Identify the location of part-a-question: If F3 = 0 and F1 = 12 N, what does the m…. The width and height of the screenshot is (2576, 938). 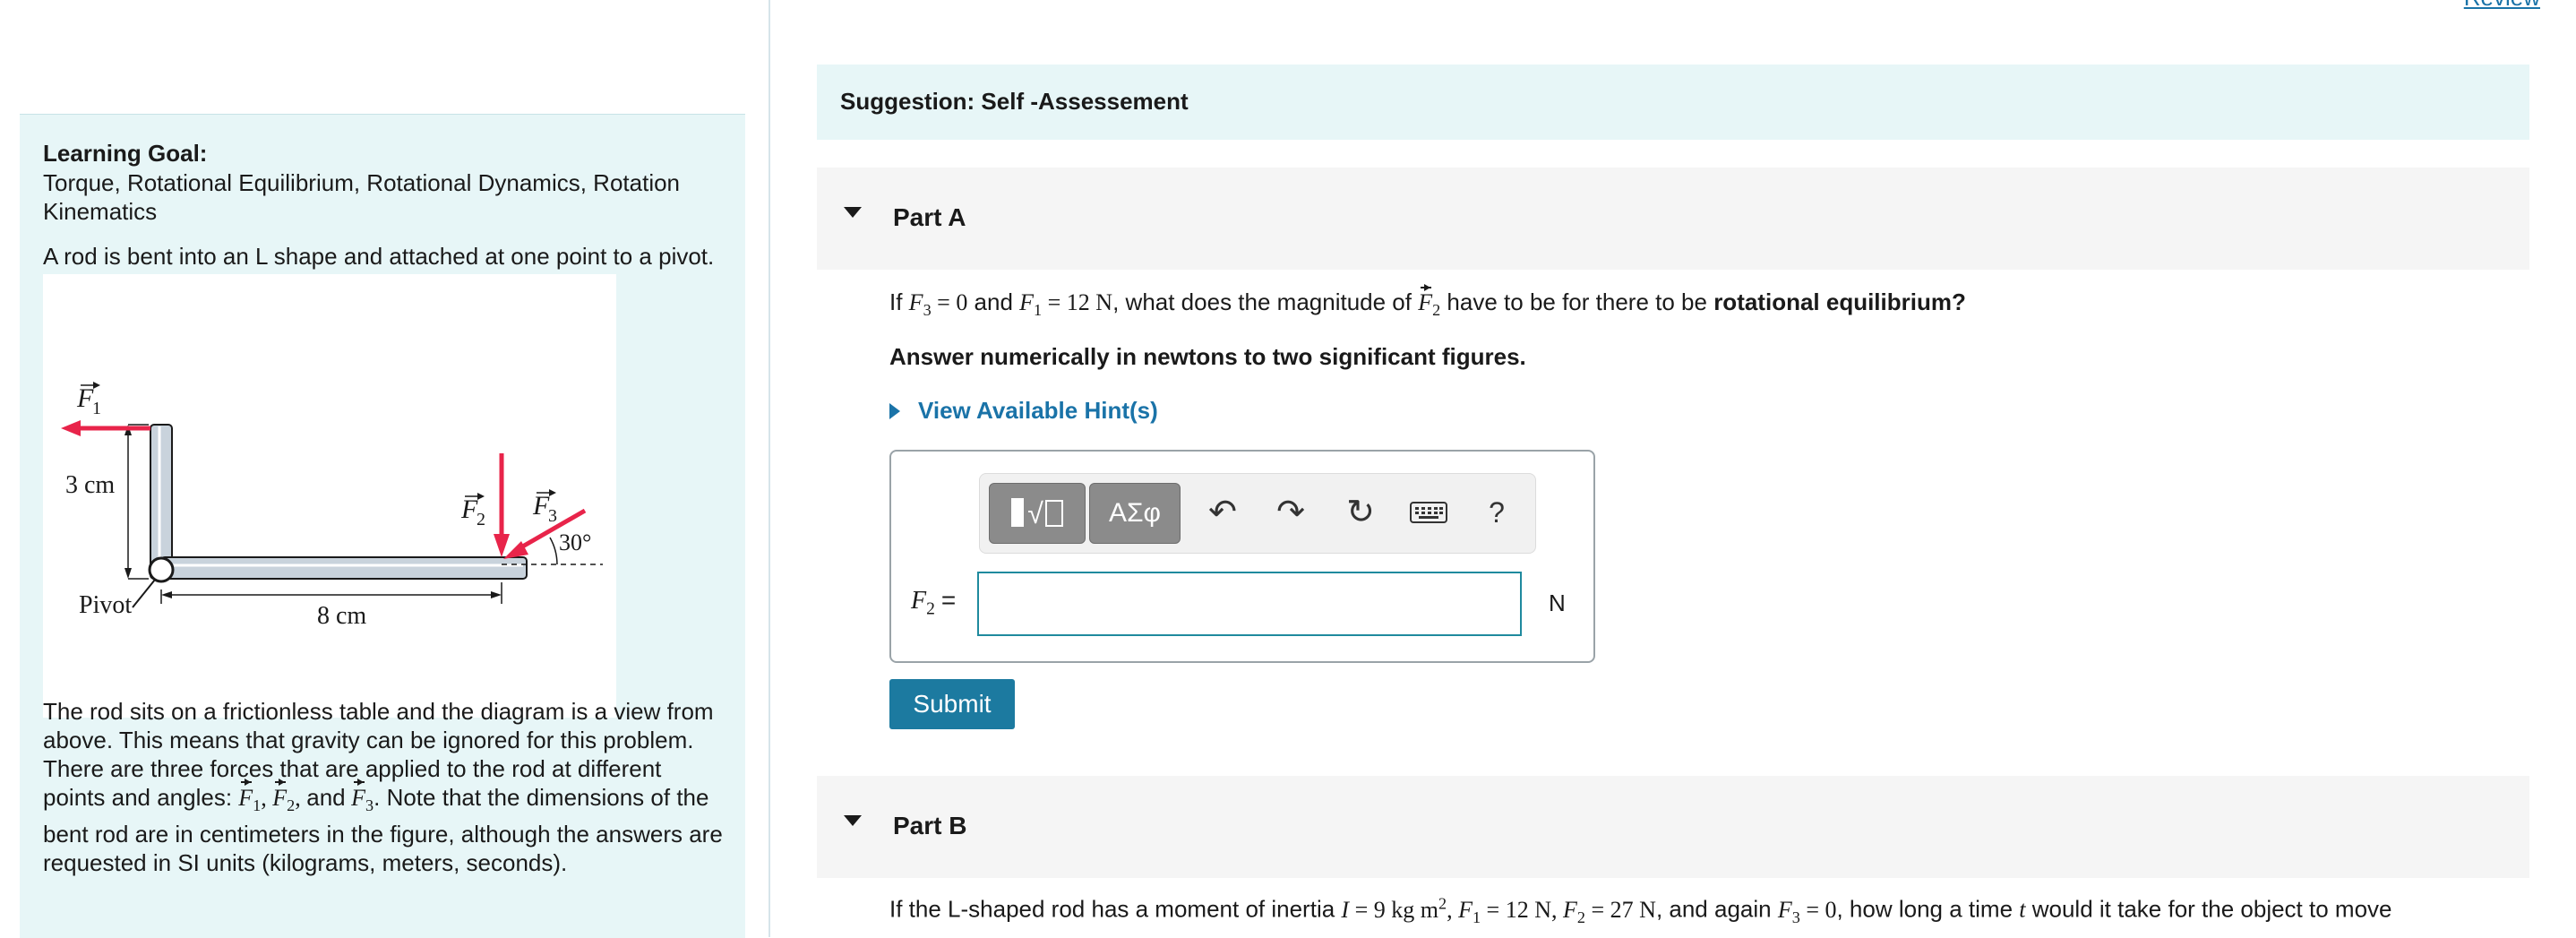
(1427, 302).